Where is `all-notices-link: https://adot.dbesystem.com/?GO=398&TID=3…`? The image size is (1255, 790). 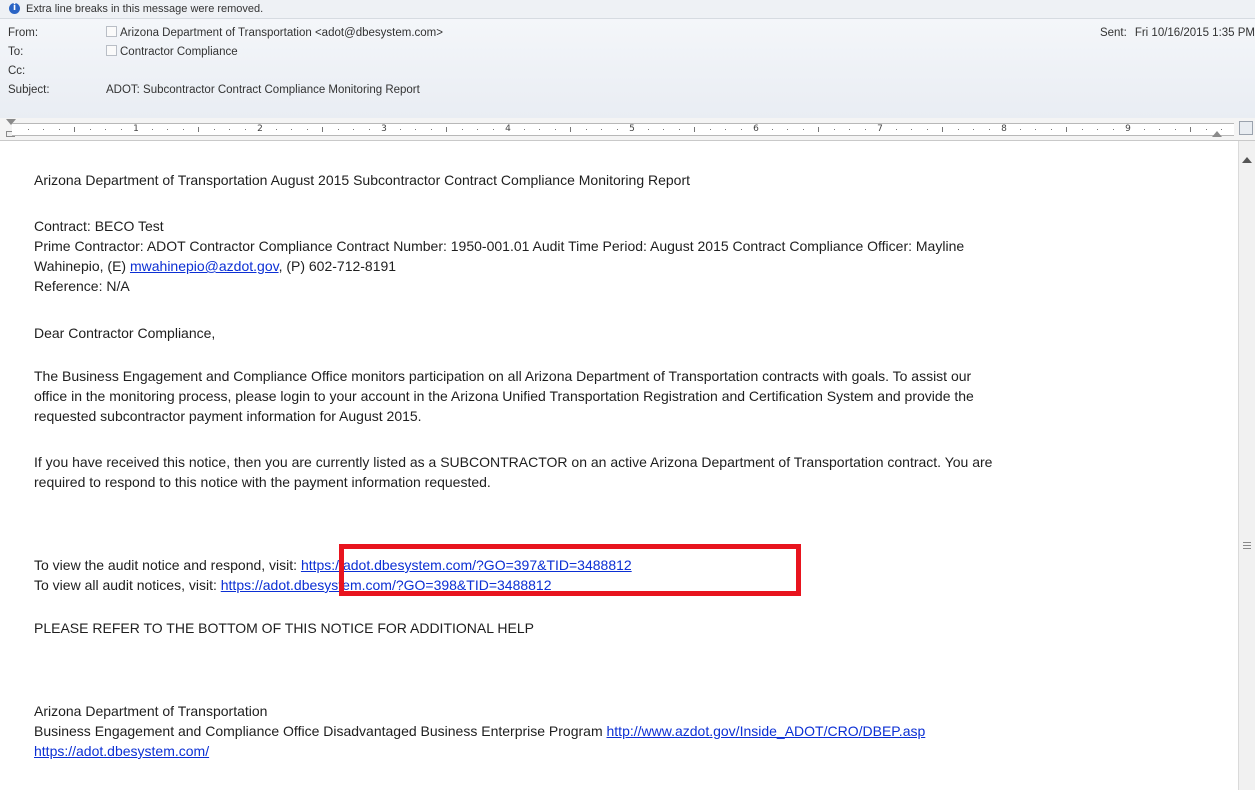 all-notices-link: https://adot.dbesystem.com/?GO=398&TID=3… is located at coordinates (386, 585).